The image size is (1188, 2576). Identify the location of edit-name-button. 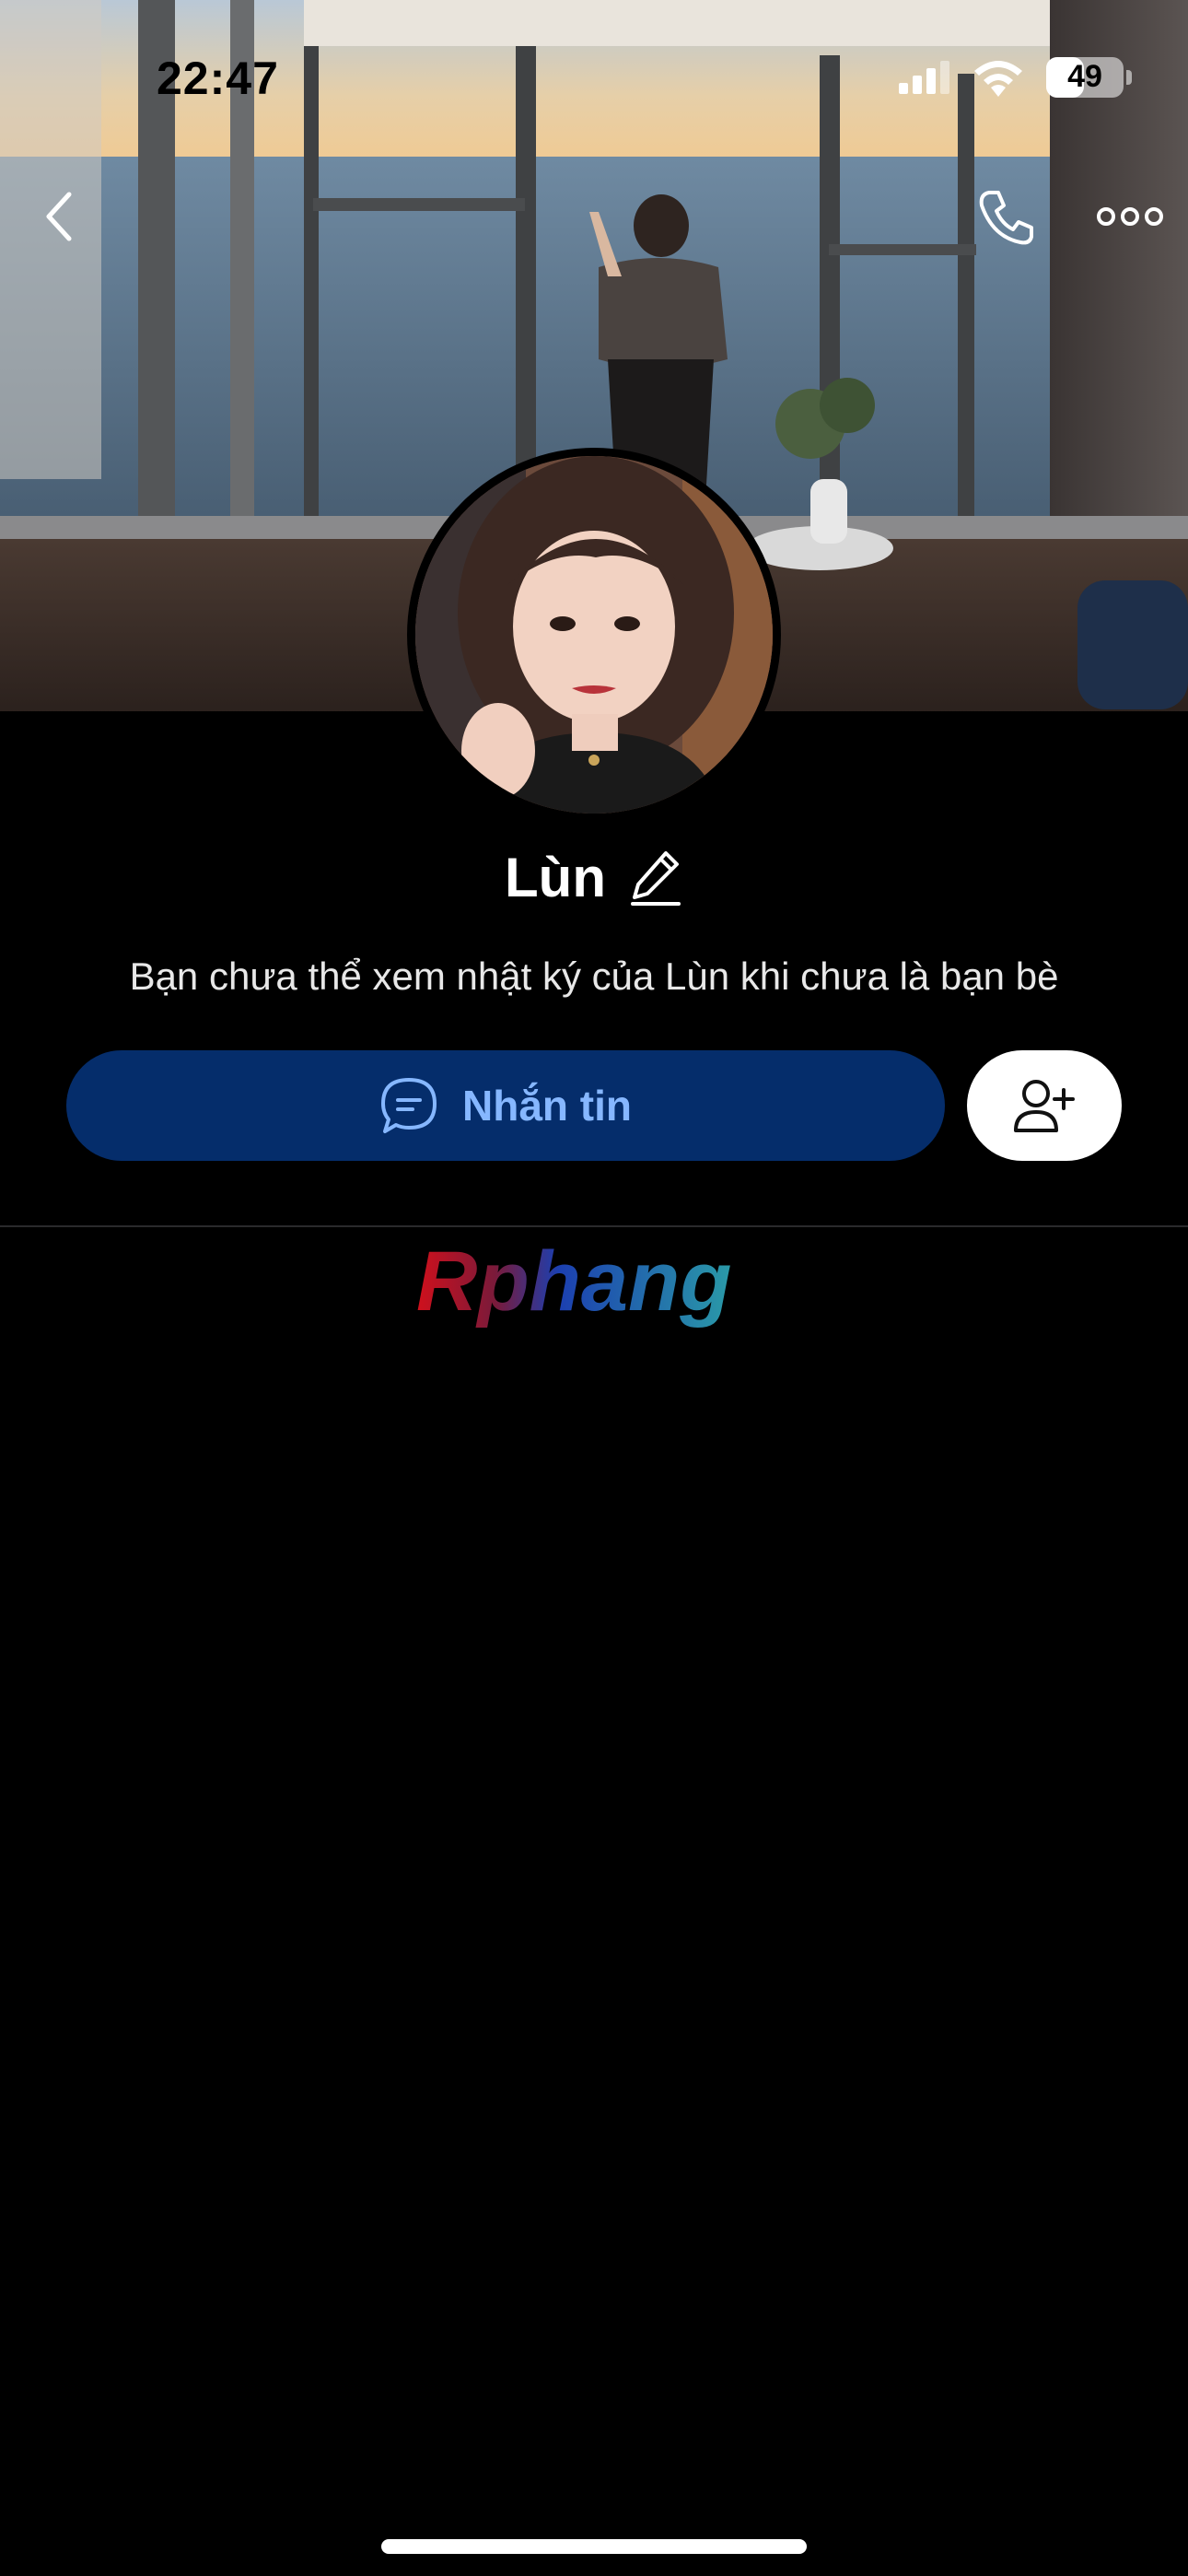
(655, 878).